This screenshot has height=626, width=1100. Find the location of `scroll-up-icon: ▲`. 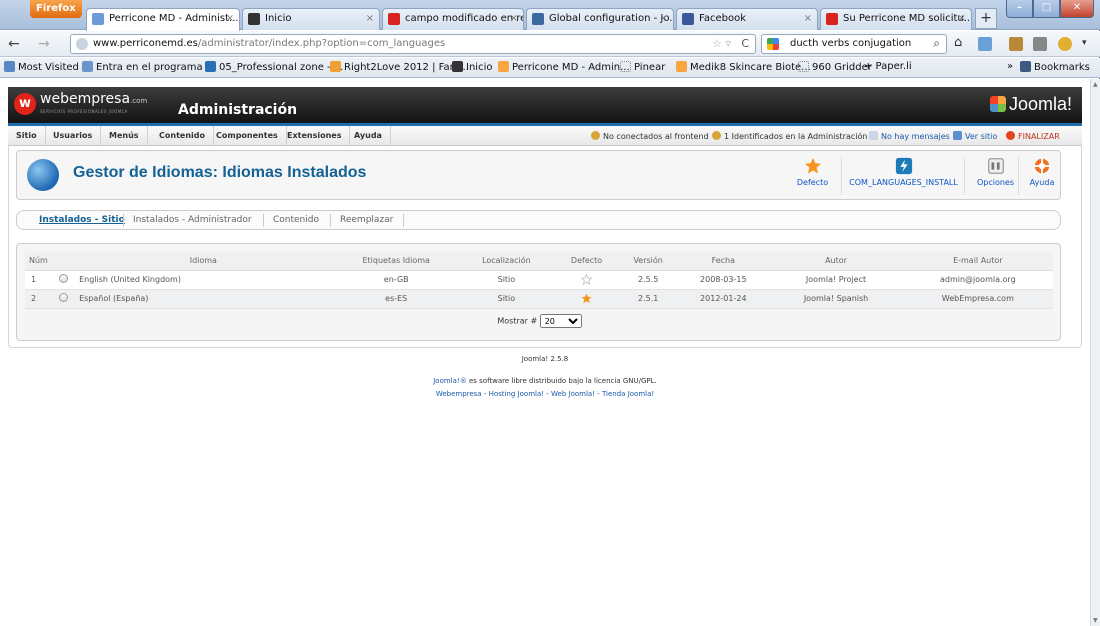

scroll-up-icon: ▲ is located at coordinates (1095, 84).